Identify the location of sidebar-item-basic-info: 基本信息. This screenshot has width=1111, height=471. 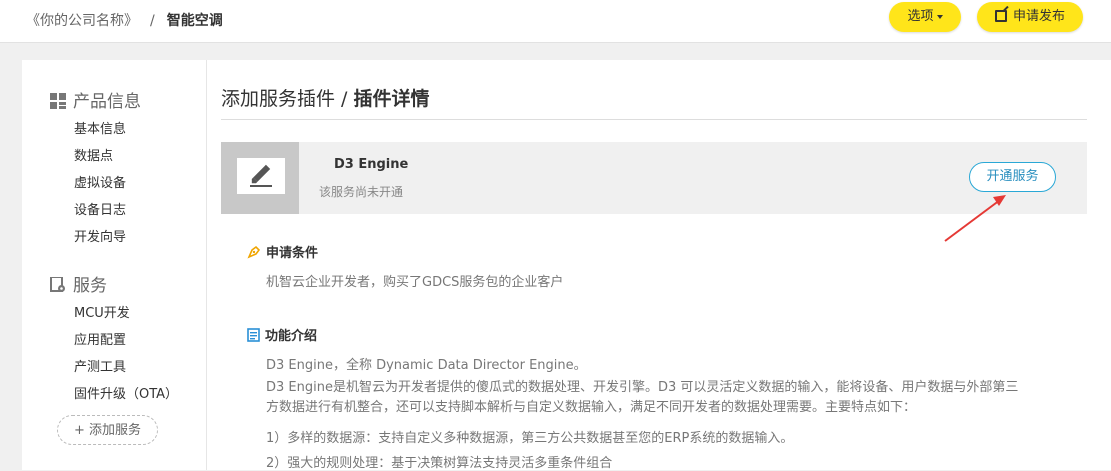
(100, 127).